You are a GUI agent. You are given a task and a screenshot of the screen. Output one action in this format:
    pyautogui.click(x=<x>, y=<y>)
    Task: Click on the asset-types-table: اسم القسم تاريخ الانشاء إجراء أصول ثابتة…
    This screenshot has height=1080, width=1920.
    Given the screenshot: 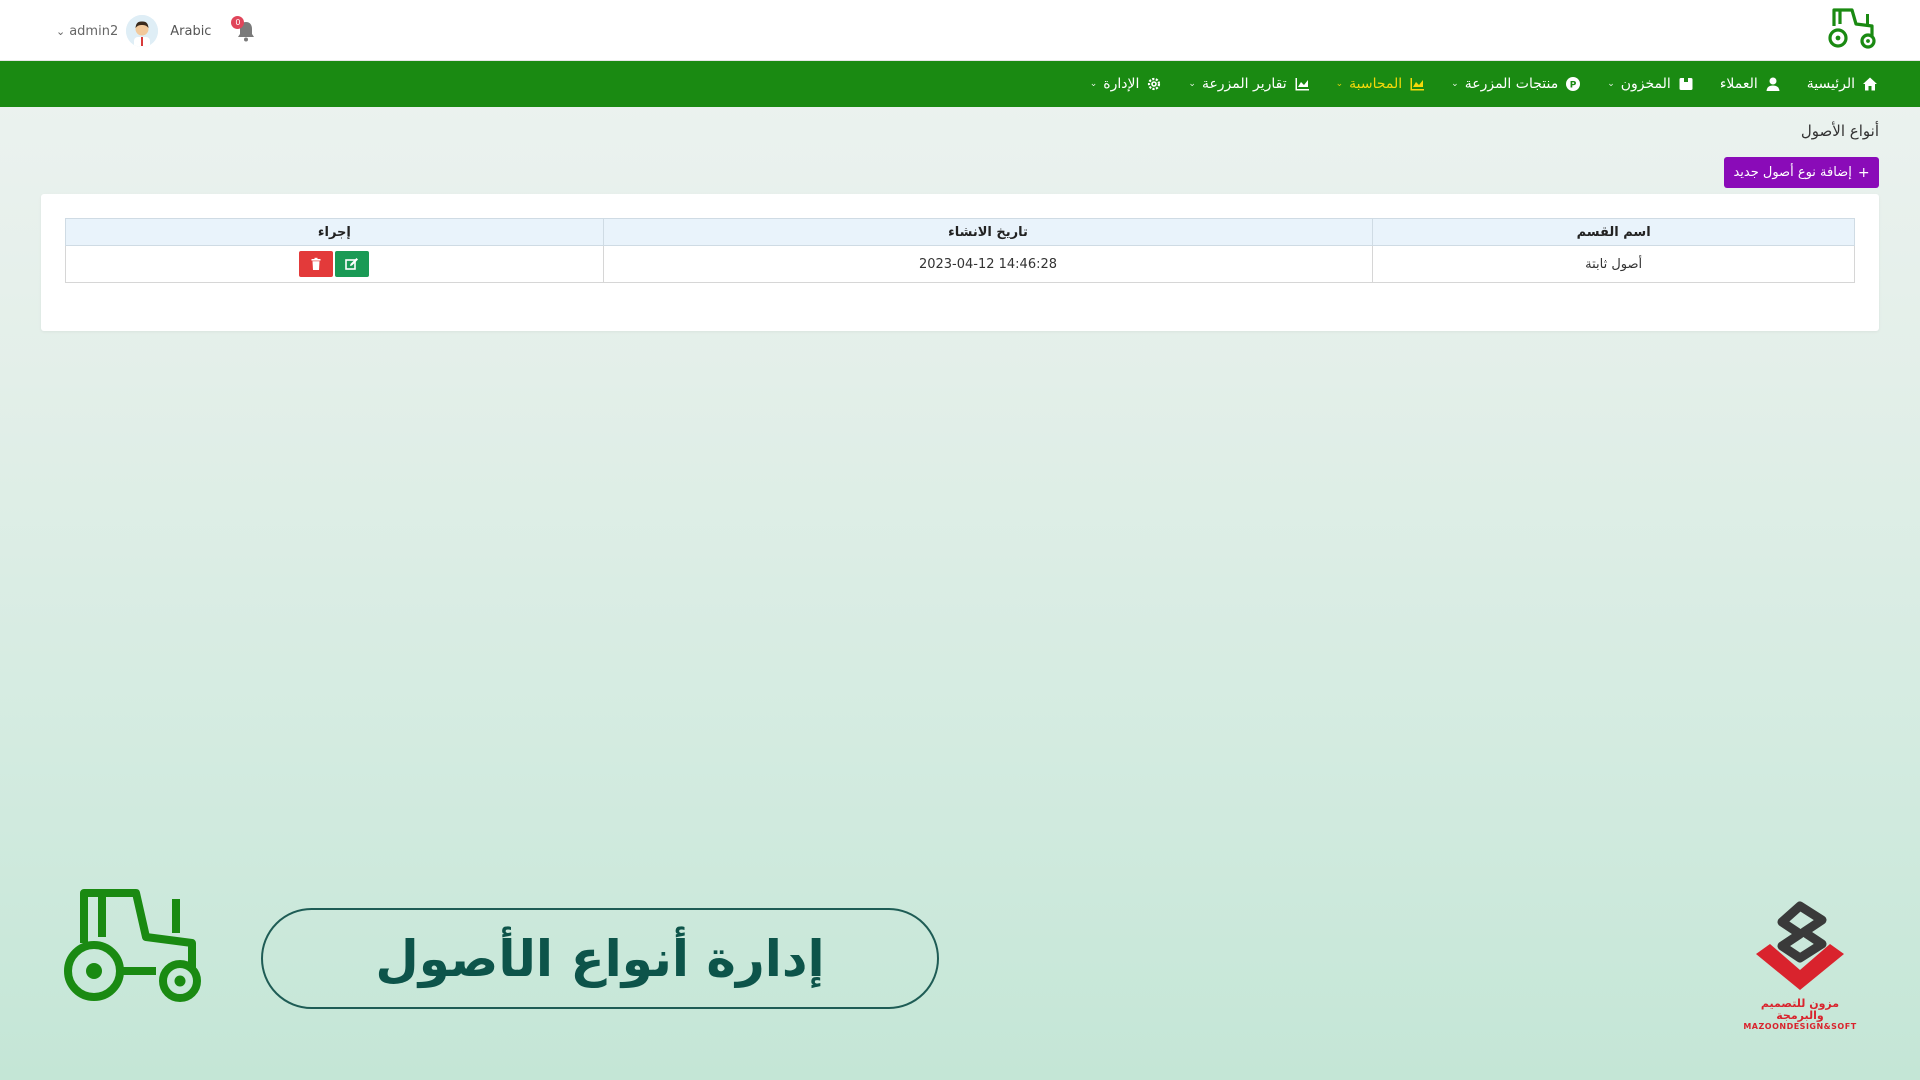 What is the action you would take?
    pyautogui.click(x=960, y=250)
    